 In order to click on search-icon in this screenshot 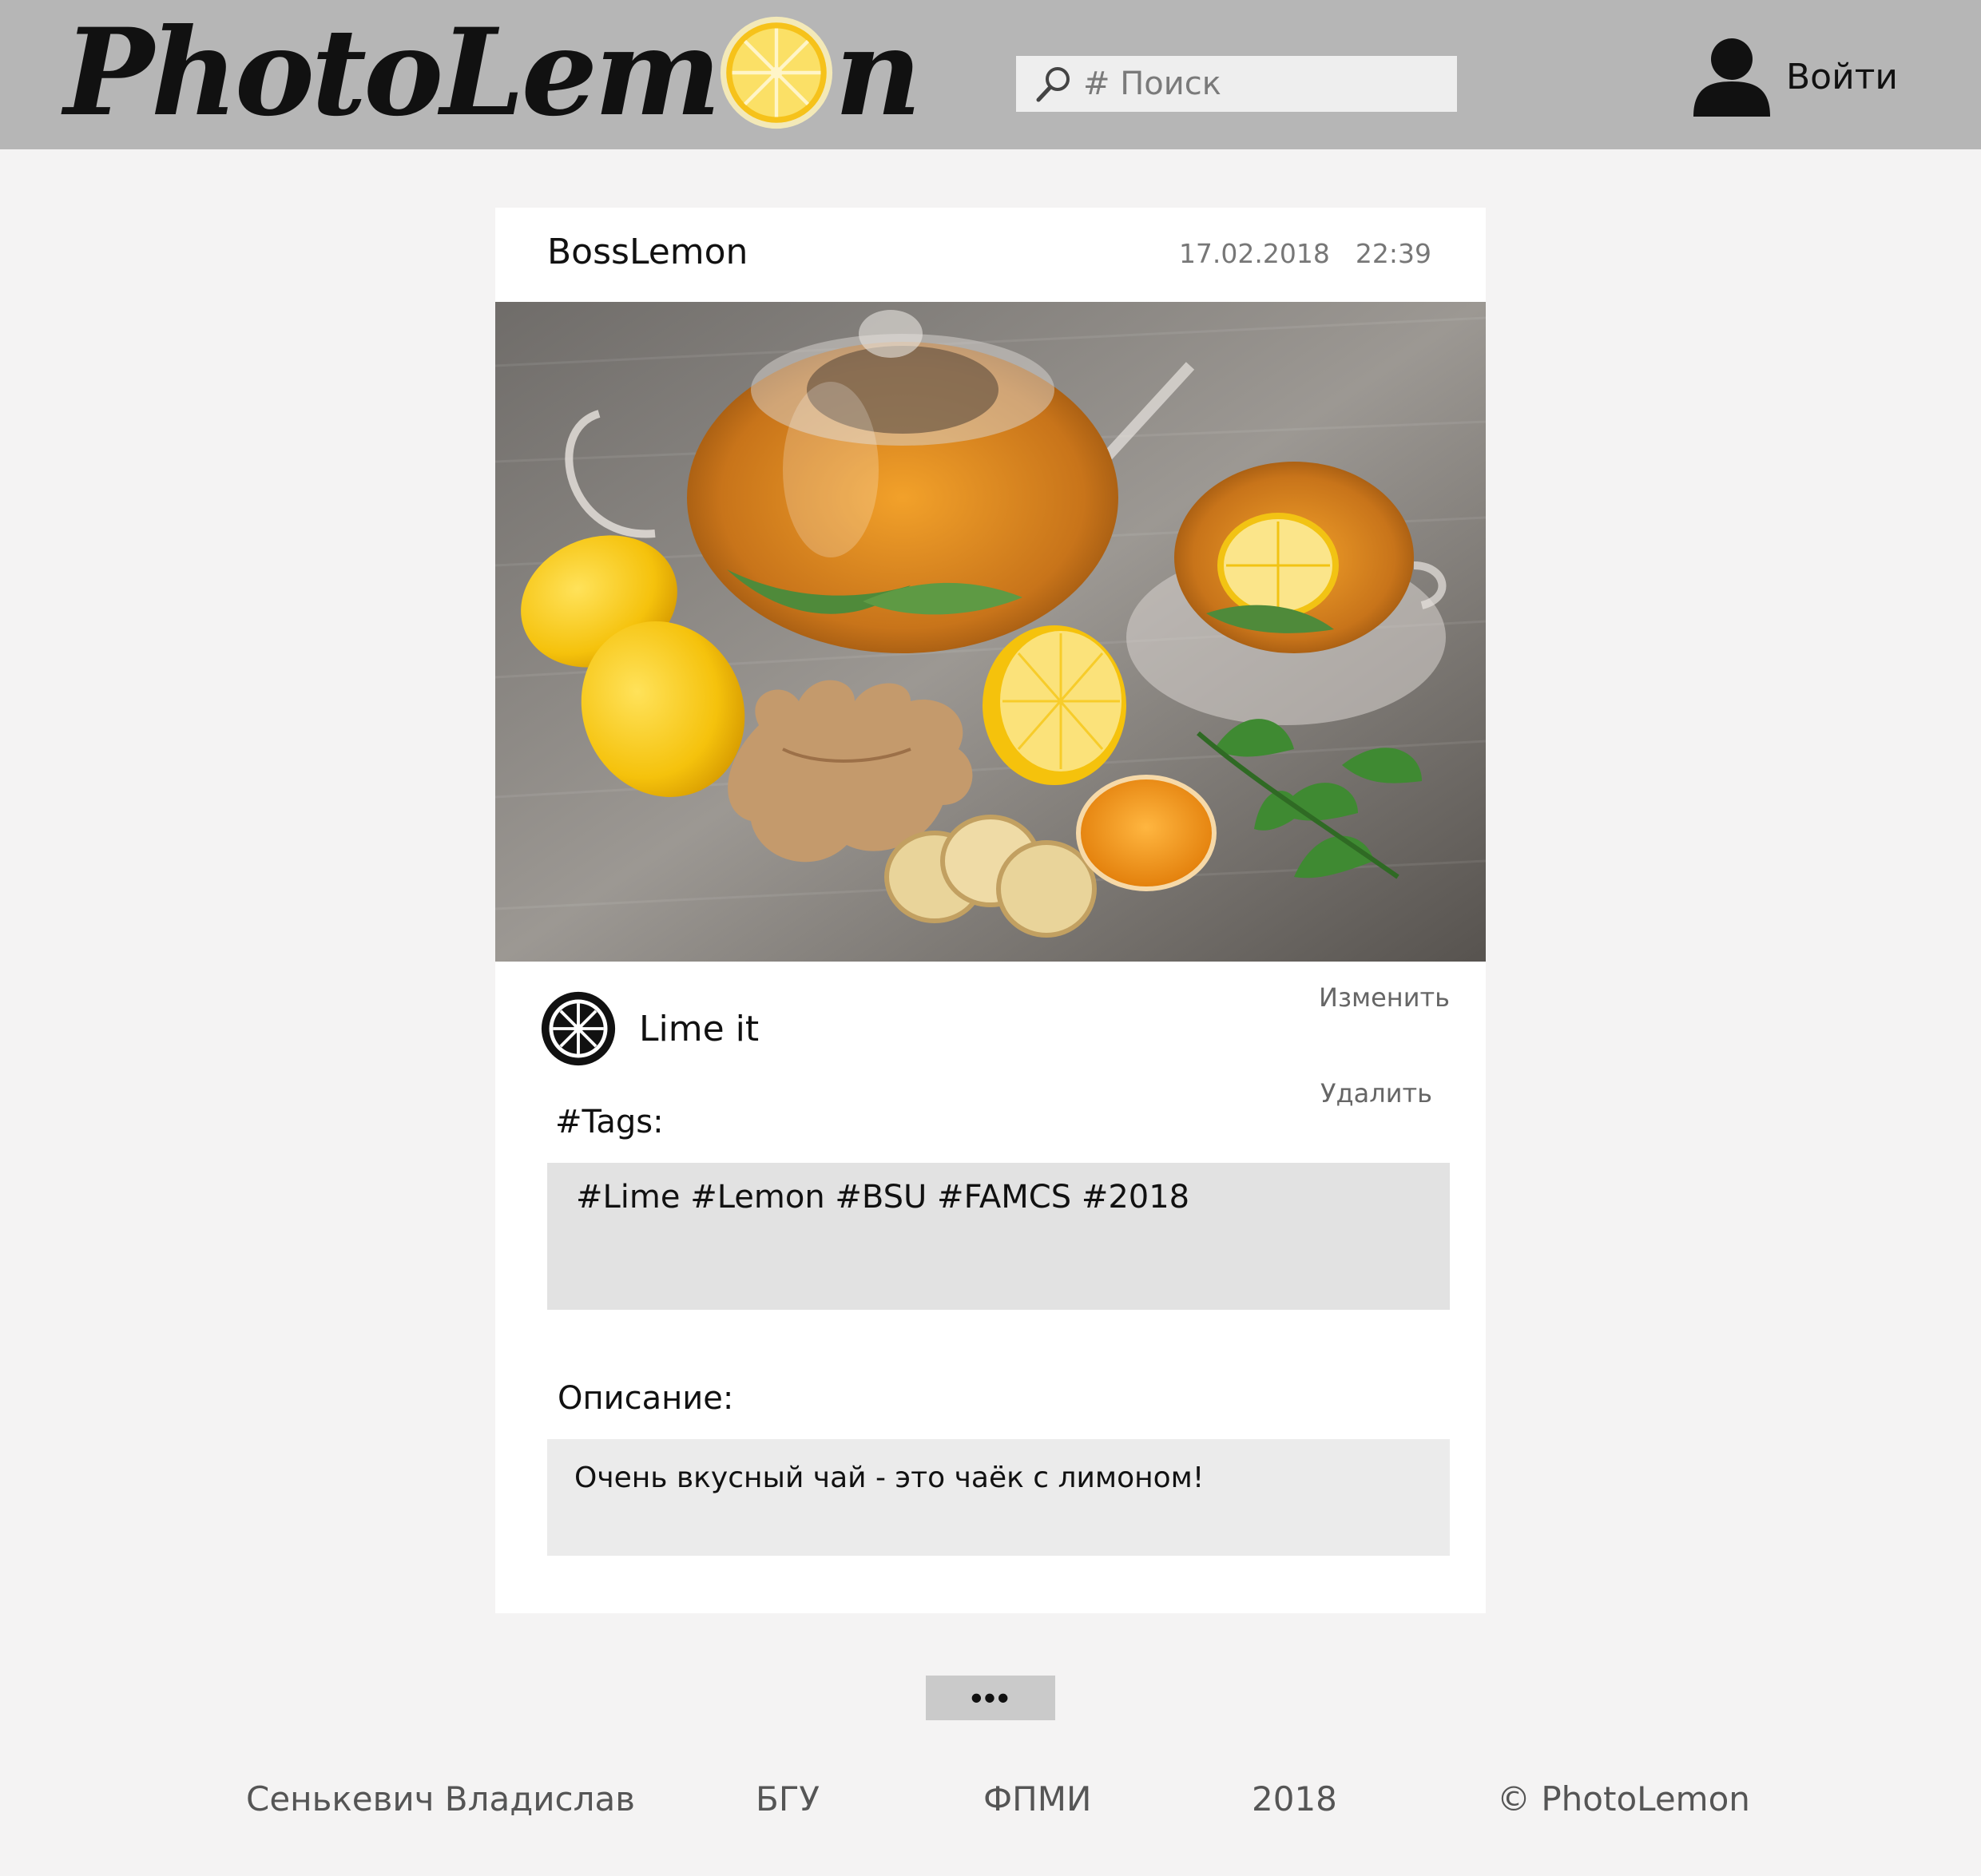, I will do `click(1053, 84)`.